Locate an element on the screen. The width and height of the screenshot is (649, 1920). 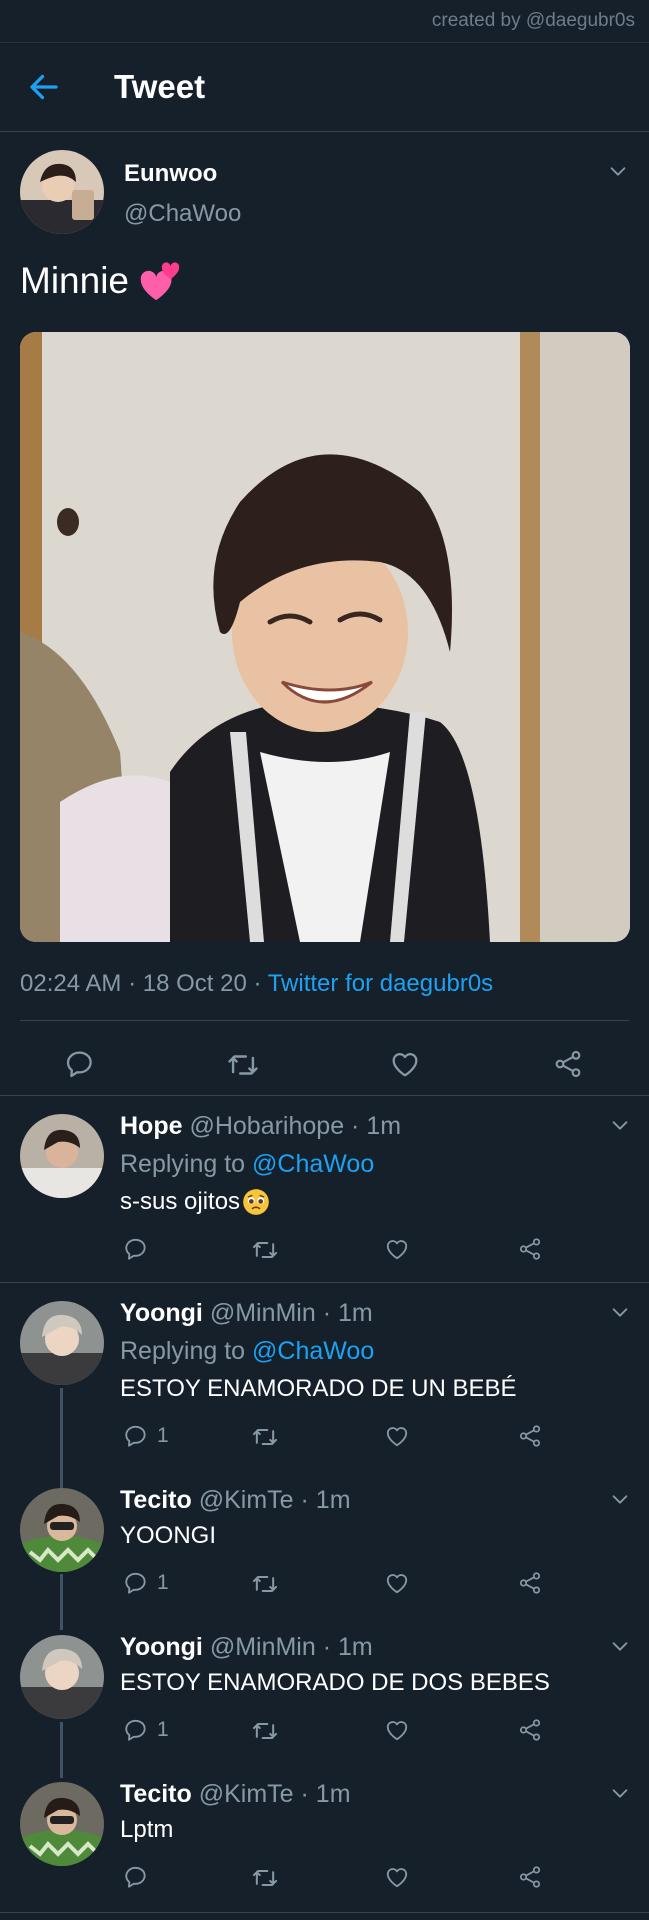
watermark-text: created by @daegubr0s is located at coordinates (533, 20).